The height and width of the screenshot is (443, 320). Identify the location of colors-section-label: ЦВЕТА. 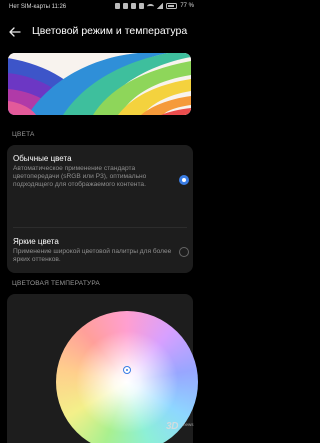
(23, 134).